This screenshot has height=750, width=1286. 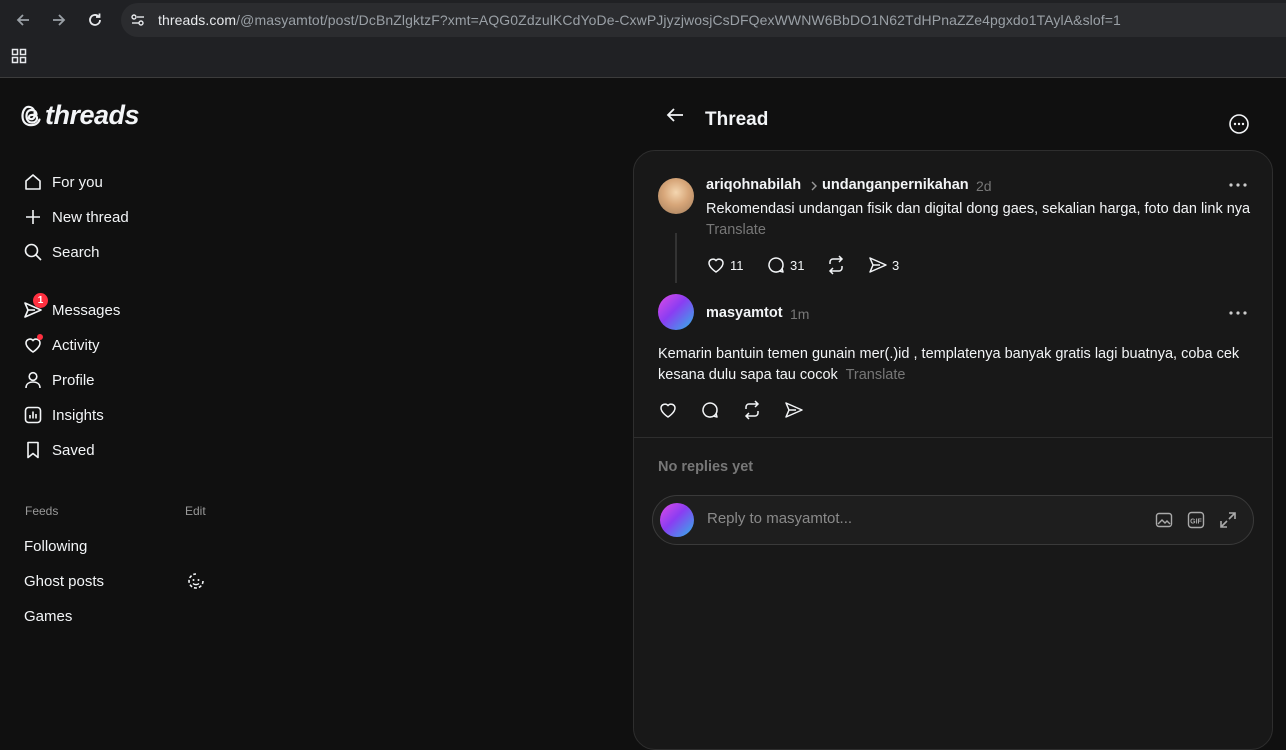 What do you see at coordinates (1239, 126) in the screenshot?
I see `more-options-circle-icon` at bounding box center [1239, 126].